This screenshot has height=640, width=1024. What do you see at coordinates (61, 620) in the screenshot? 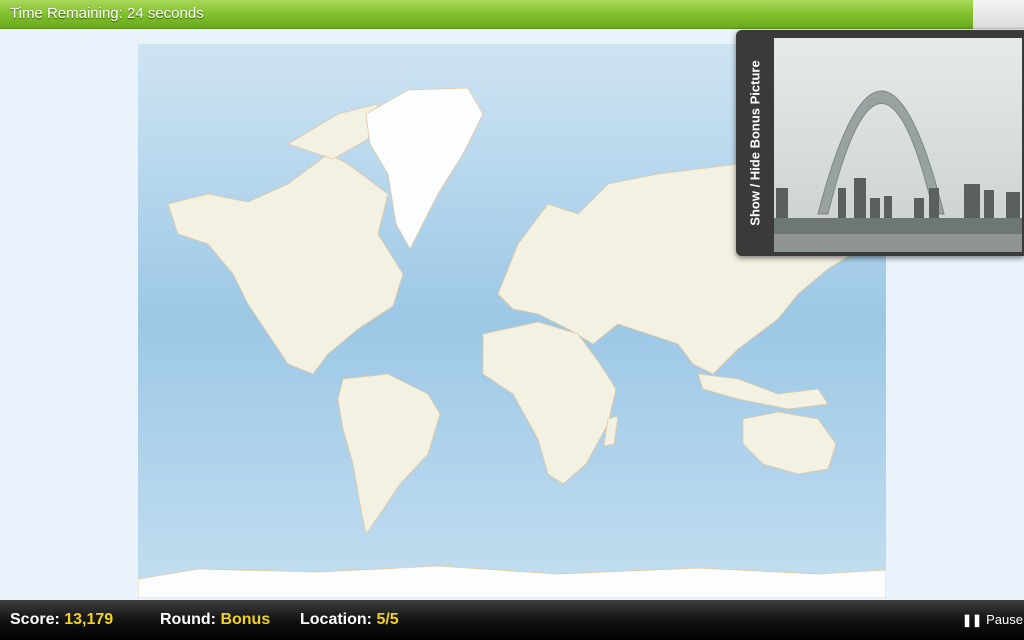
I see `score-display: Score: 13,179` at bounding box center [61, 620].